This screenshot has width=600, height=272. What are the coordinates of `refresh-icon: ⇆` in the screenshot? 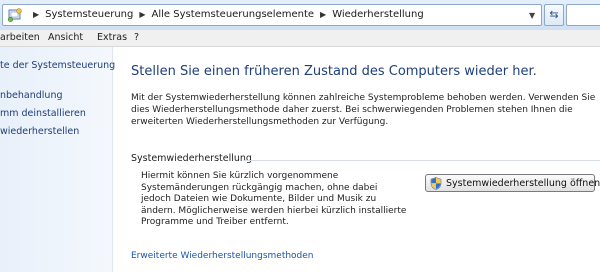 It's located at (554, 14).